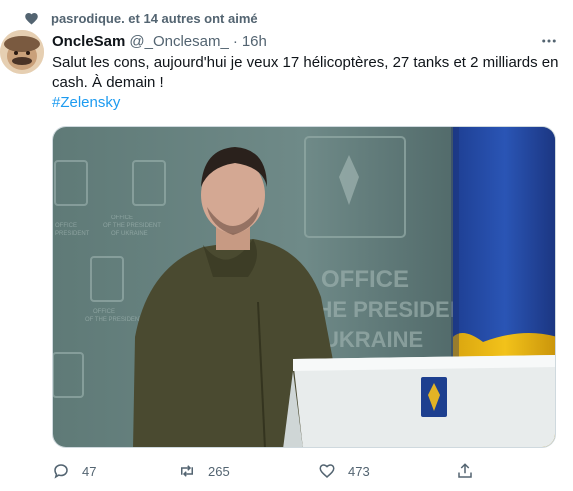 The height and width of the screenshot is (491, 573). What do you see at coordinates (72, 234) in the screenshot?
I see `svg-text: PRESIDENT` at bounding box center [72, 234].